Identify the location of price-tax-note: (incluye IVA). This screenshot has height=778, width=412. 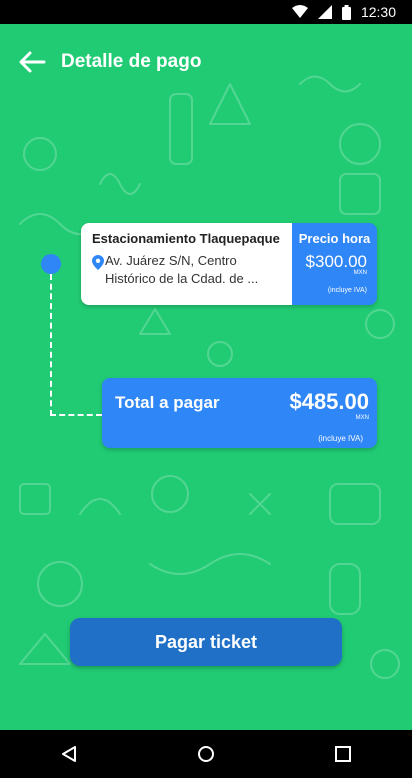
(347, 290).